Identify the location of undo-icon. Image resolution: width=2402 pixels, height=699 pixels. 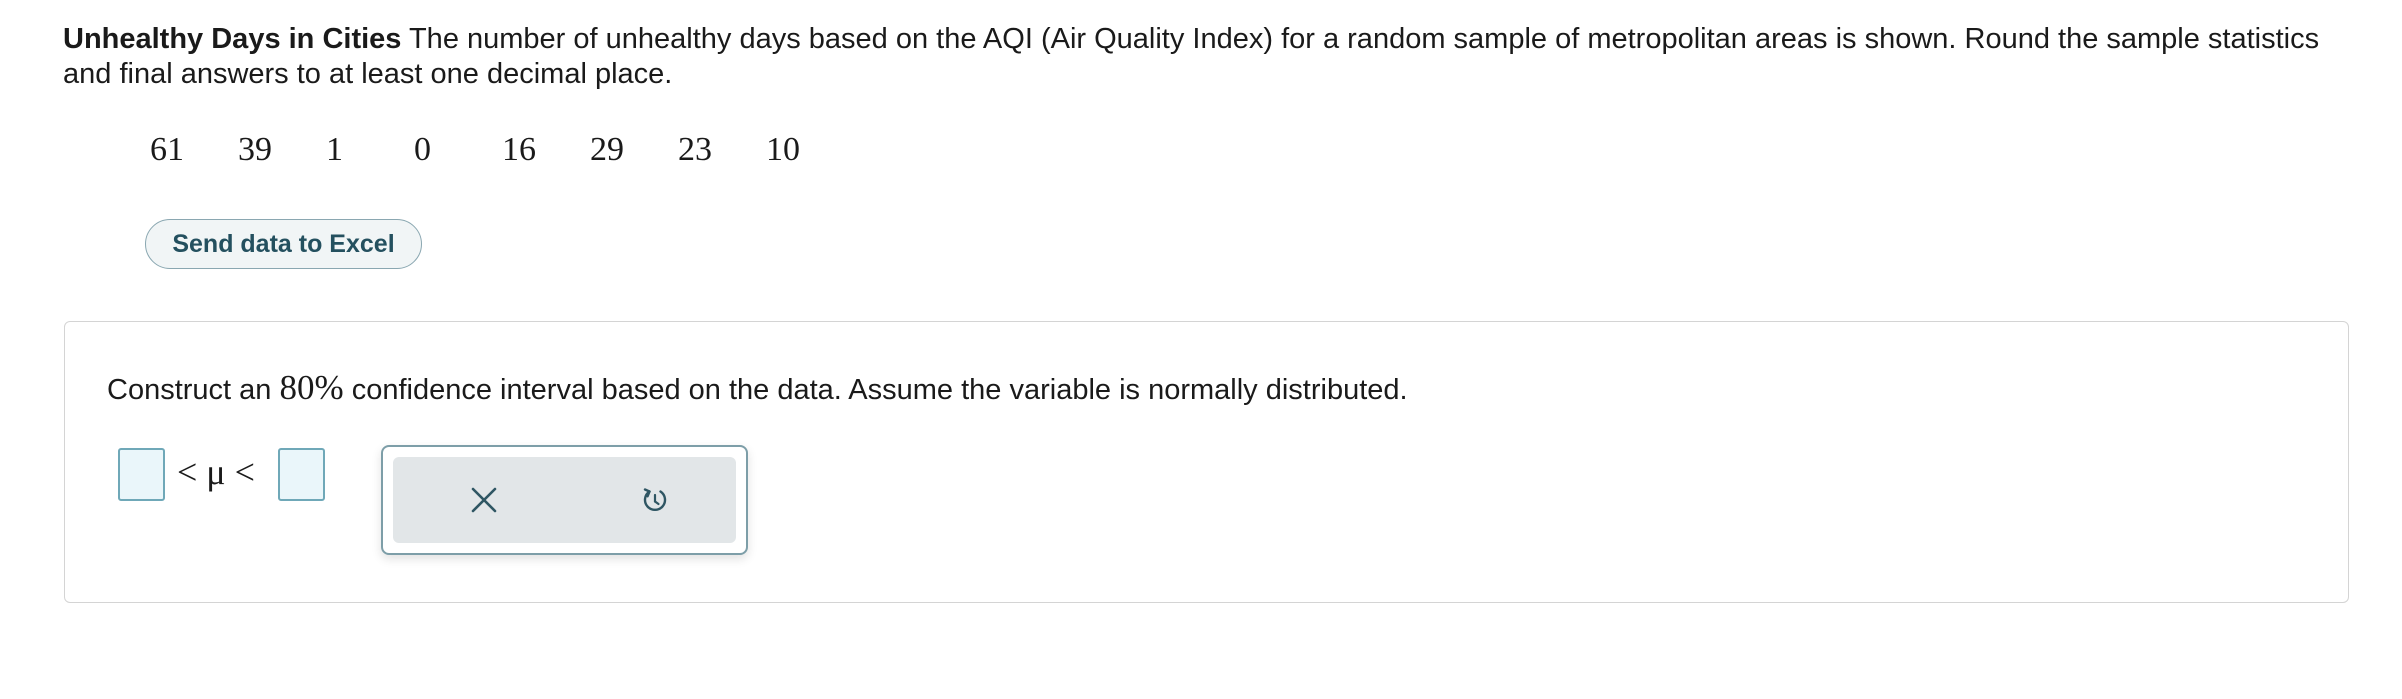
(655, 500).